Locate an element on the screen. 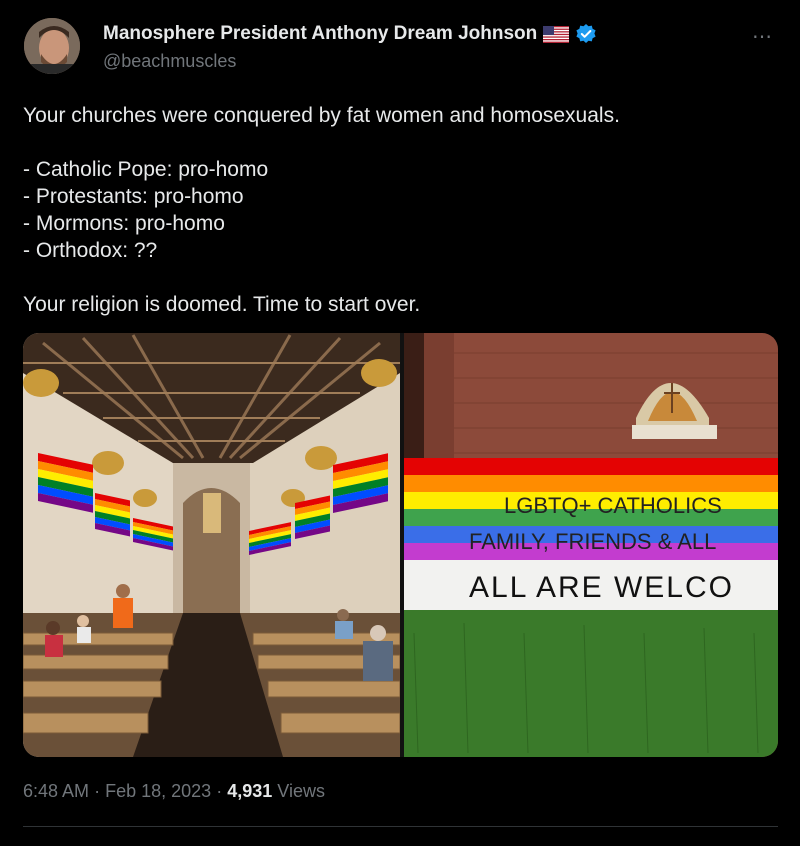 The image size is (800, 846). divider is located at coordinates (400, 826).